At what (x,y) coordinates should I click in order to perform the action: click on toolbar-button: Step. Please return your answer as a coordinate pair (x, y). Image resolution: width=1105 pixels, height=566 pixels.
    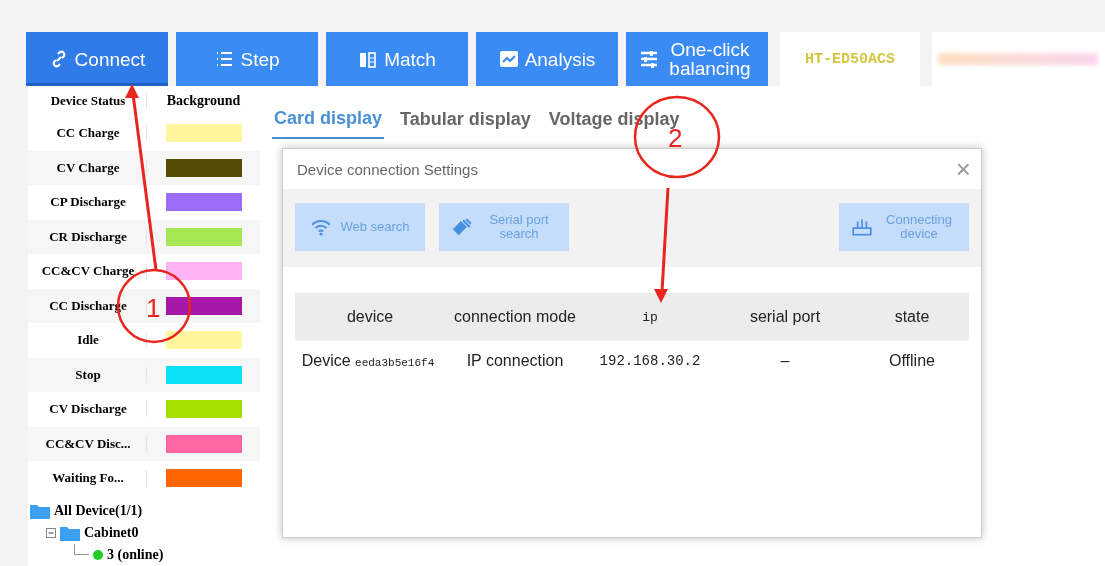
    Looking at the image, I should click on (247, 59).